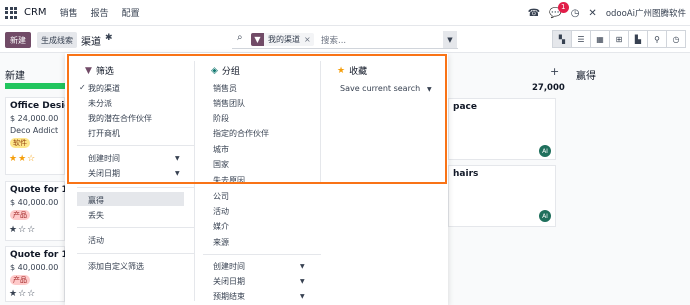 The width and height of the screenshot is (690, 305). Describe the element at coordinates (638, 39) in the screenshot. I see `graph-view-icon: ▙` at that location.